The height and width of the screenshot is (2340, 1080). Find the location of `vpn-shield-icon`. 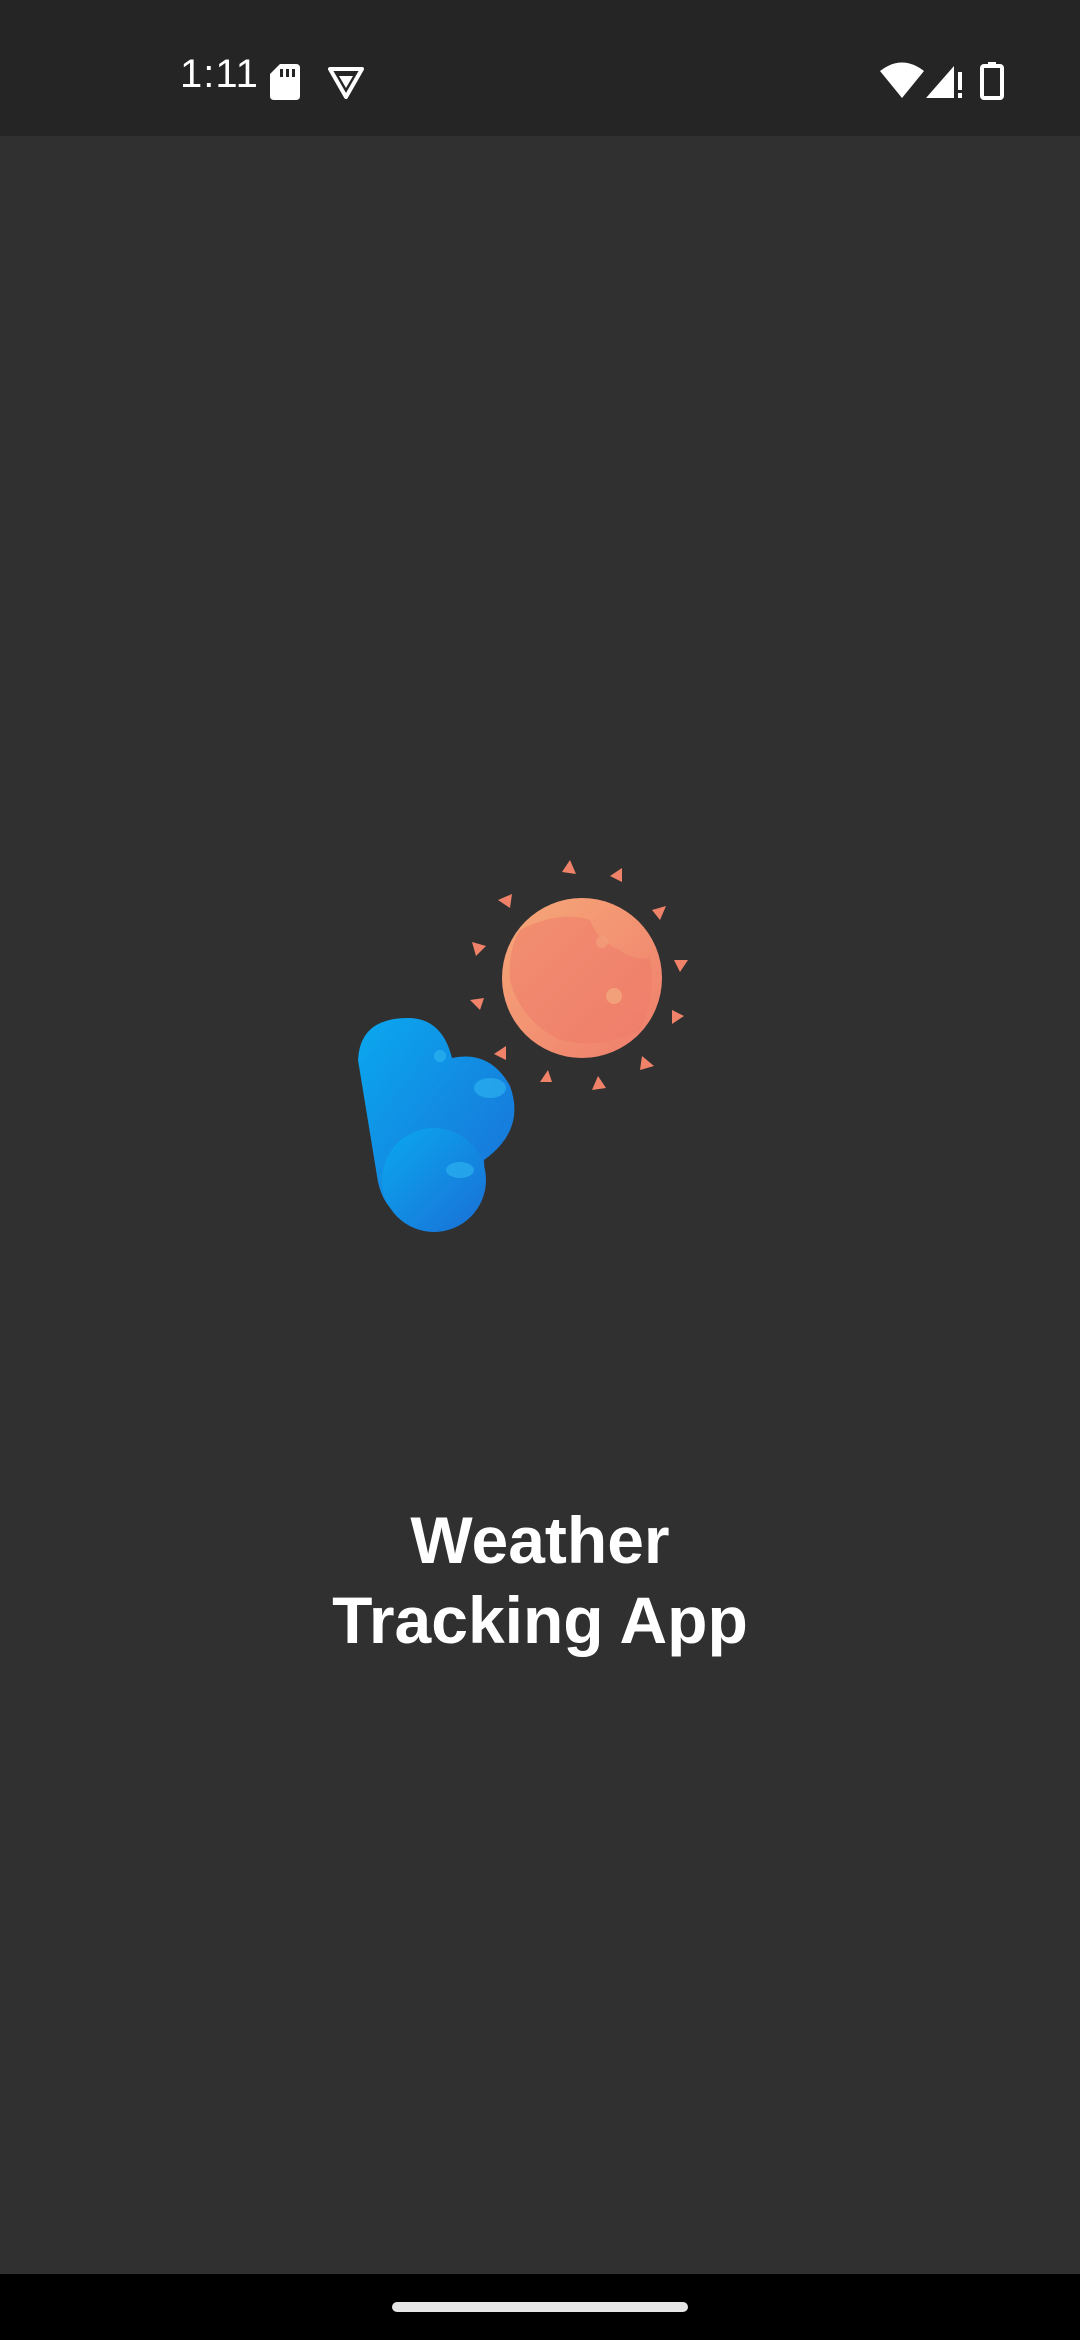

vpn-shield-icon is located at coordinates (346, 83).